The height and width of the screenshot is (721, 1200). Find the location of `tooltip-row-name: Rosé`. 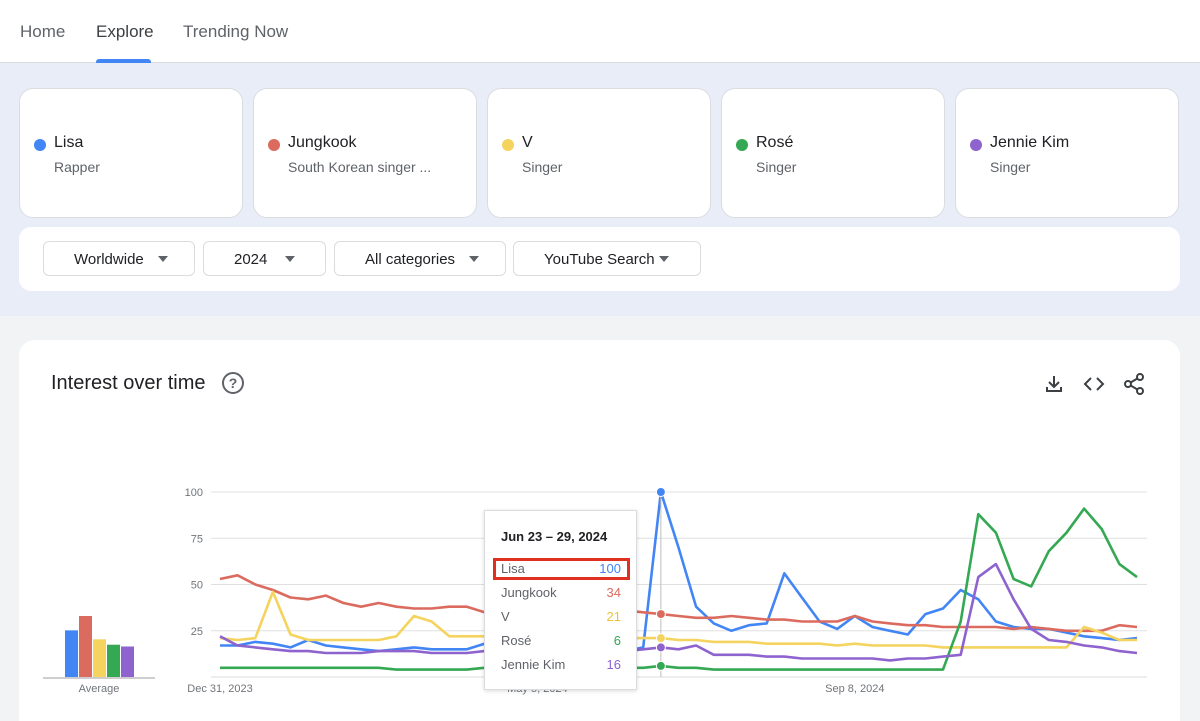

tooltip-row-name: Rosé is located at coordinates (516, 640).